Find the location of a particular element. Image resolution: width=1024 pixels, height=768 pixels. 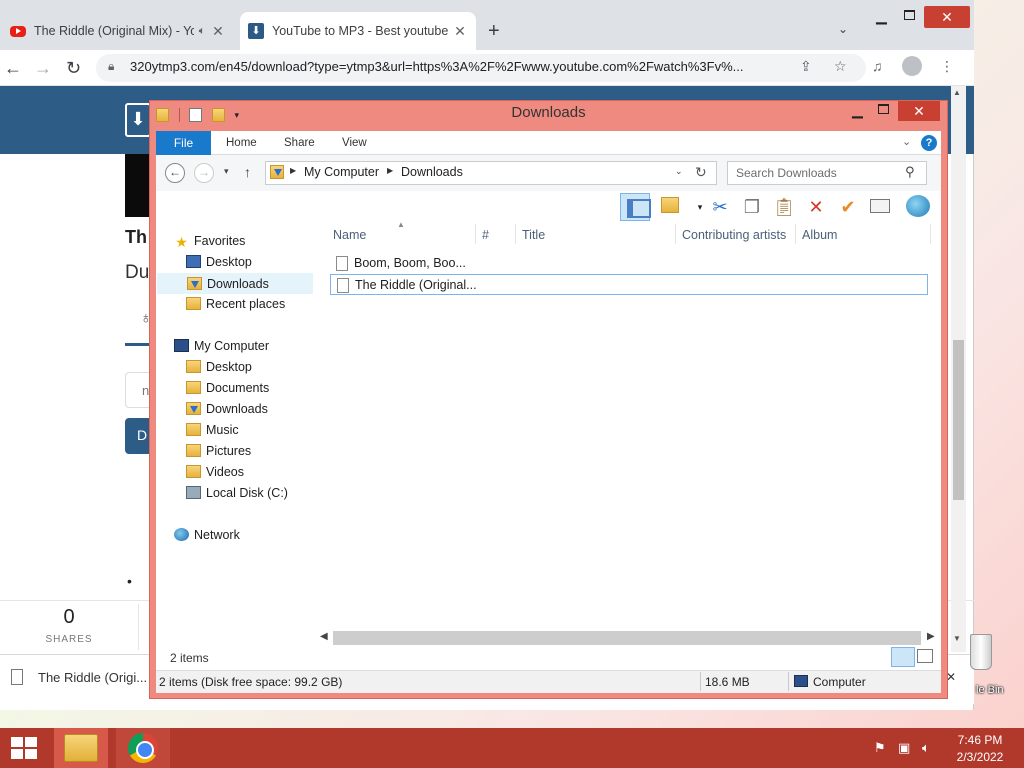

recycle-bin-icon is located at coordinates (981, 652).